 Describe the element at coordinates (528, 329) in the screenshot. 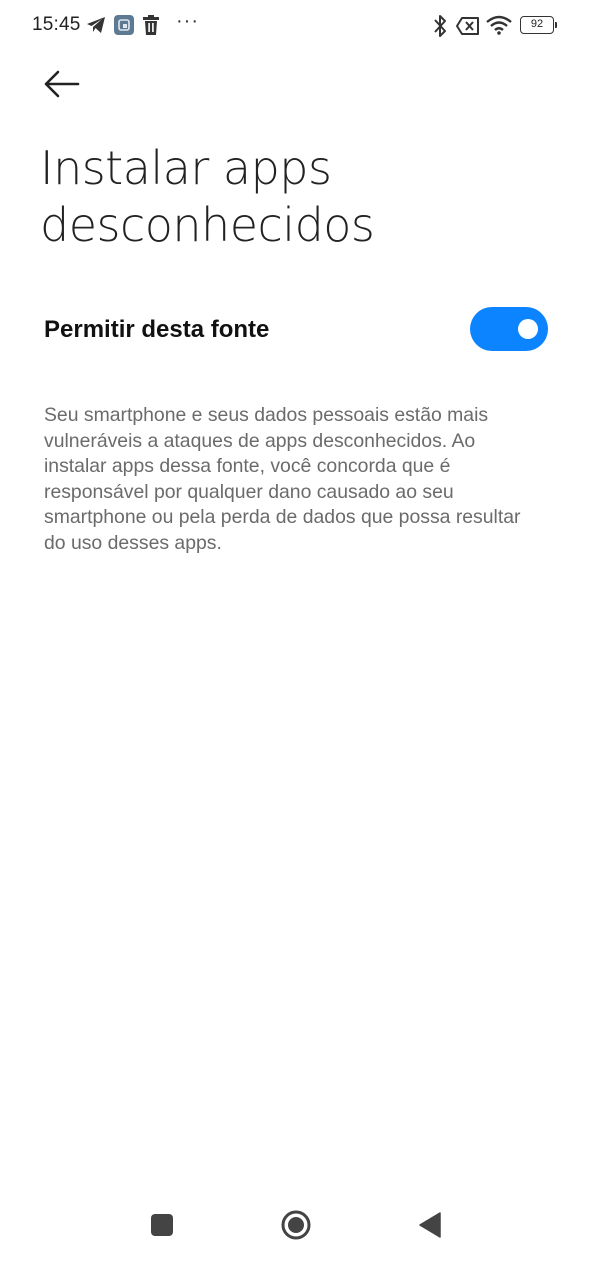

I see `toggle-knob` at that location.